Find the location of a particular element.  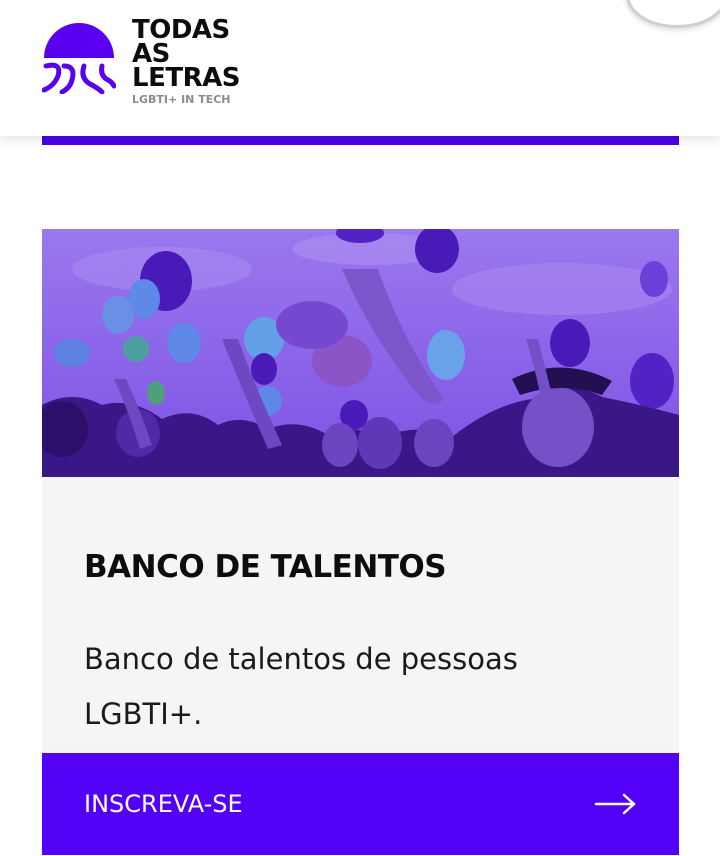

jellyfish-logo-icon is located at coordinates (79, 58).